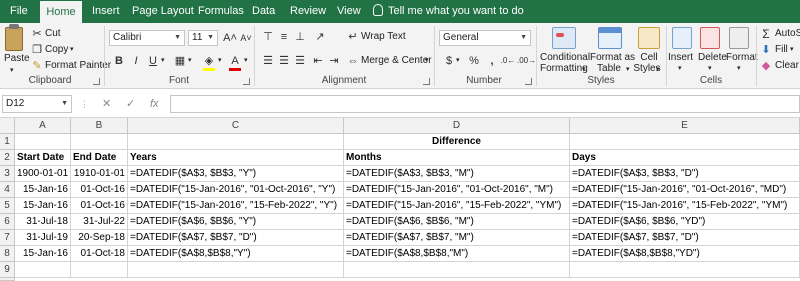  Describe the element at coordinates (99, 270) in the screenshot. I see `cell-b9` at that location.